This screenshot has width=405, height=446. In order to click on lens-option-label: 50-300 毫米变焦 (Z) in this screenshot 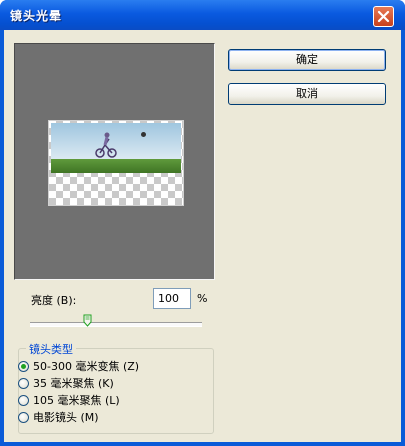, I will do `click(86, 366)`.